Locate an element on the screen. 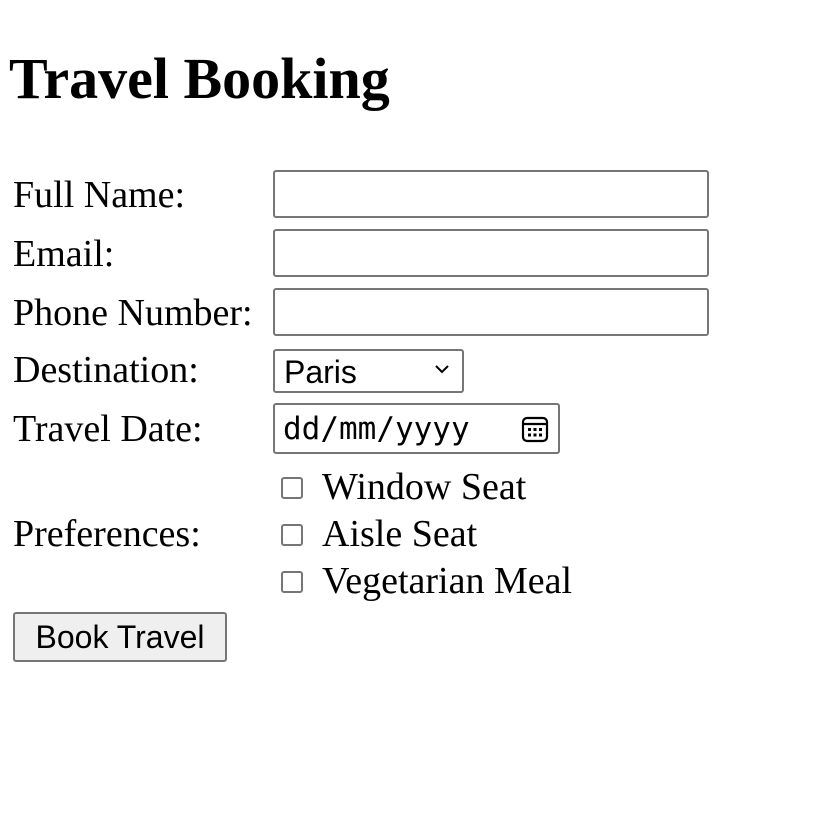 The height and width of the screenshot is (820, 837). book-travel-button: Book Travel is located at coordinates (120, 637).